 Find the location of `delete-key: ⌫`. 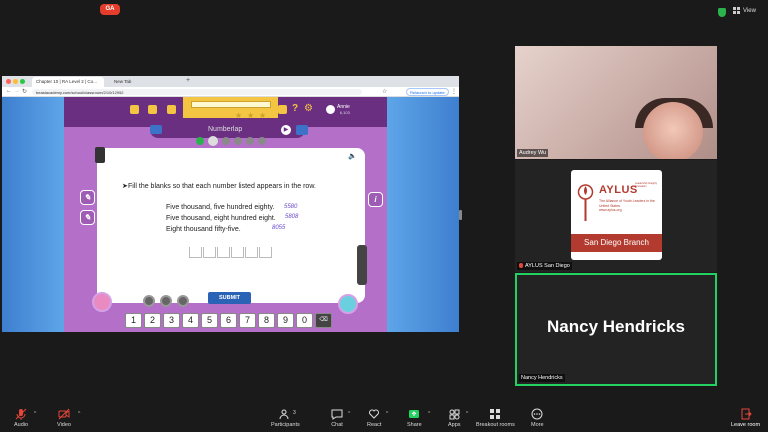

delete-key: ⌫ is located at coordinates (323, 320).